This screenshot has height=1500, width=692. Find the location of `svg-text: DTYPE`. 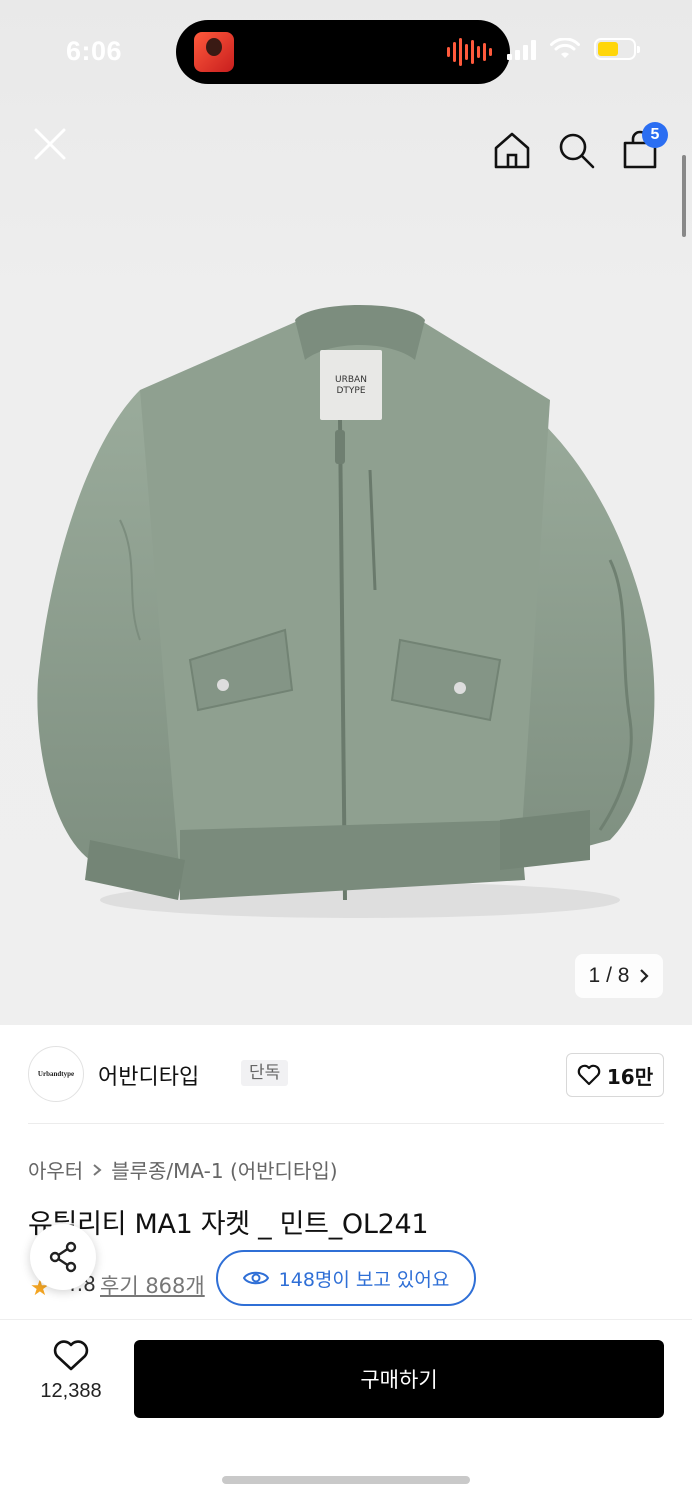

svg-text: DTYPE is located at coordinates (350, 391).